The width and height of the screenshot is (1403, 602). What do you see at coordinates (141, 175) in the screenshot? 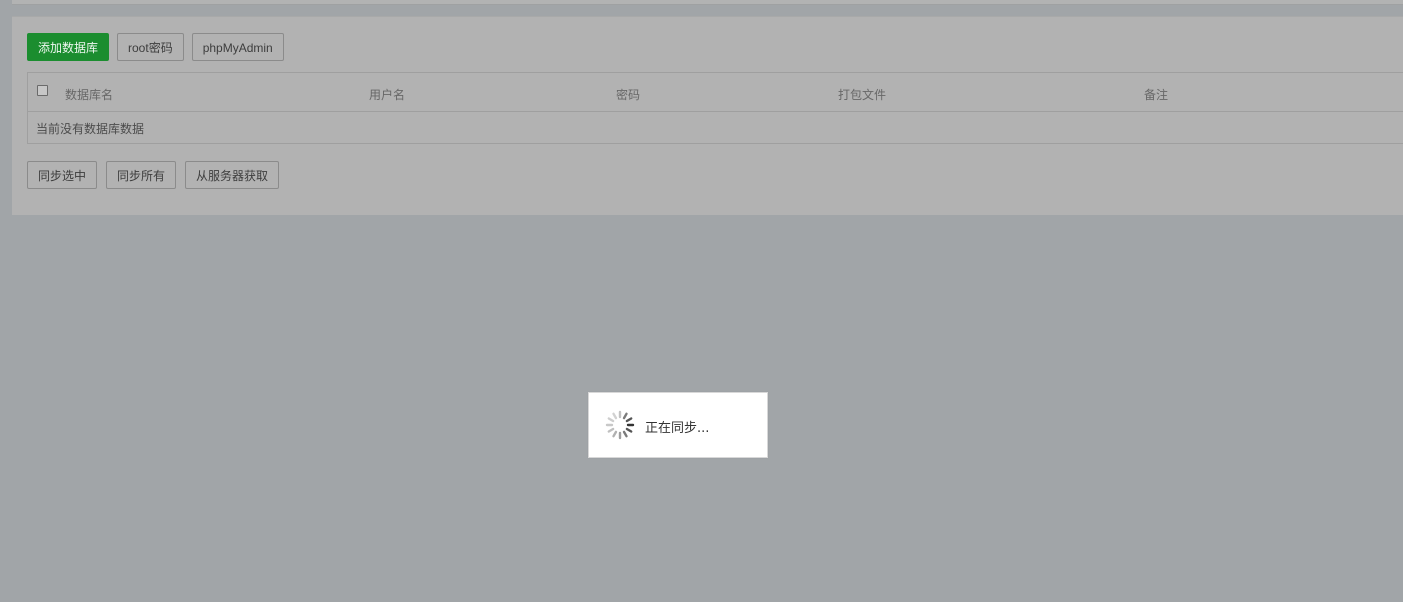
I see `sync-all-button: 同步所有` at bounding box center [141, 175].